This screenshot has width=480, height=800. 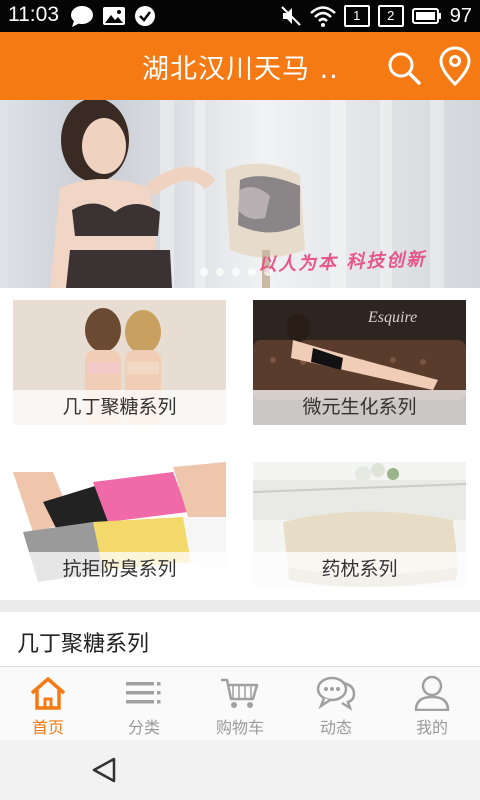 What do you see at coordinates (240, 770) in the screenshot?
I see `system-nav-bar` at bounding box center [240, 770].